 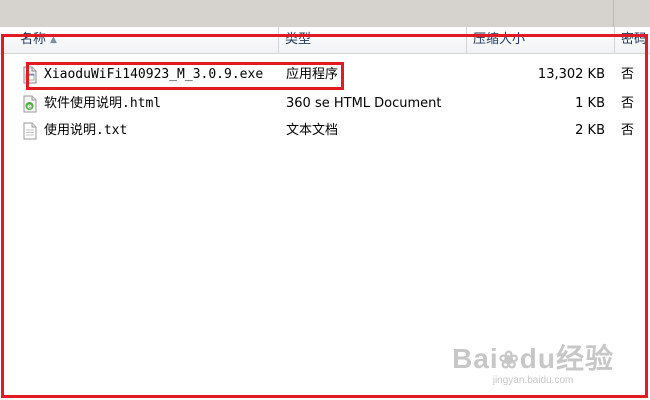 I want to click on exe-file-highlight-box, so click(x=185, y=76).